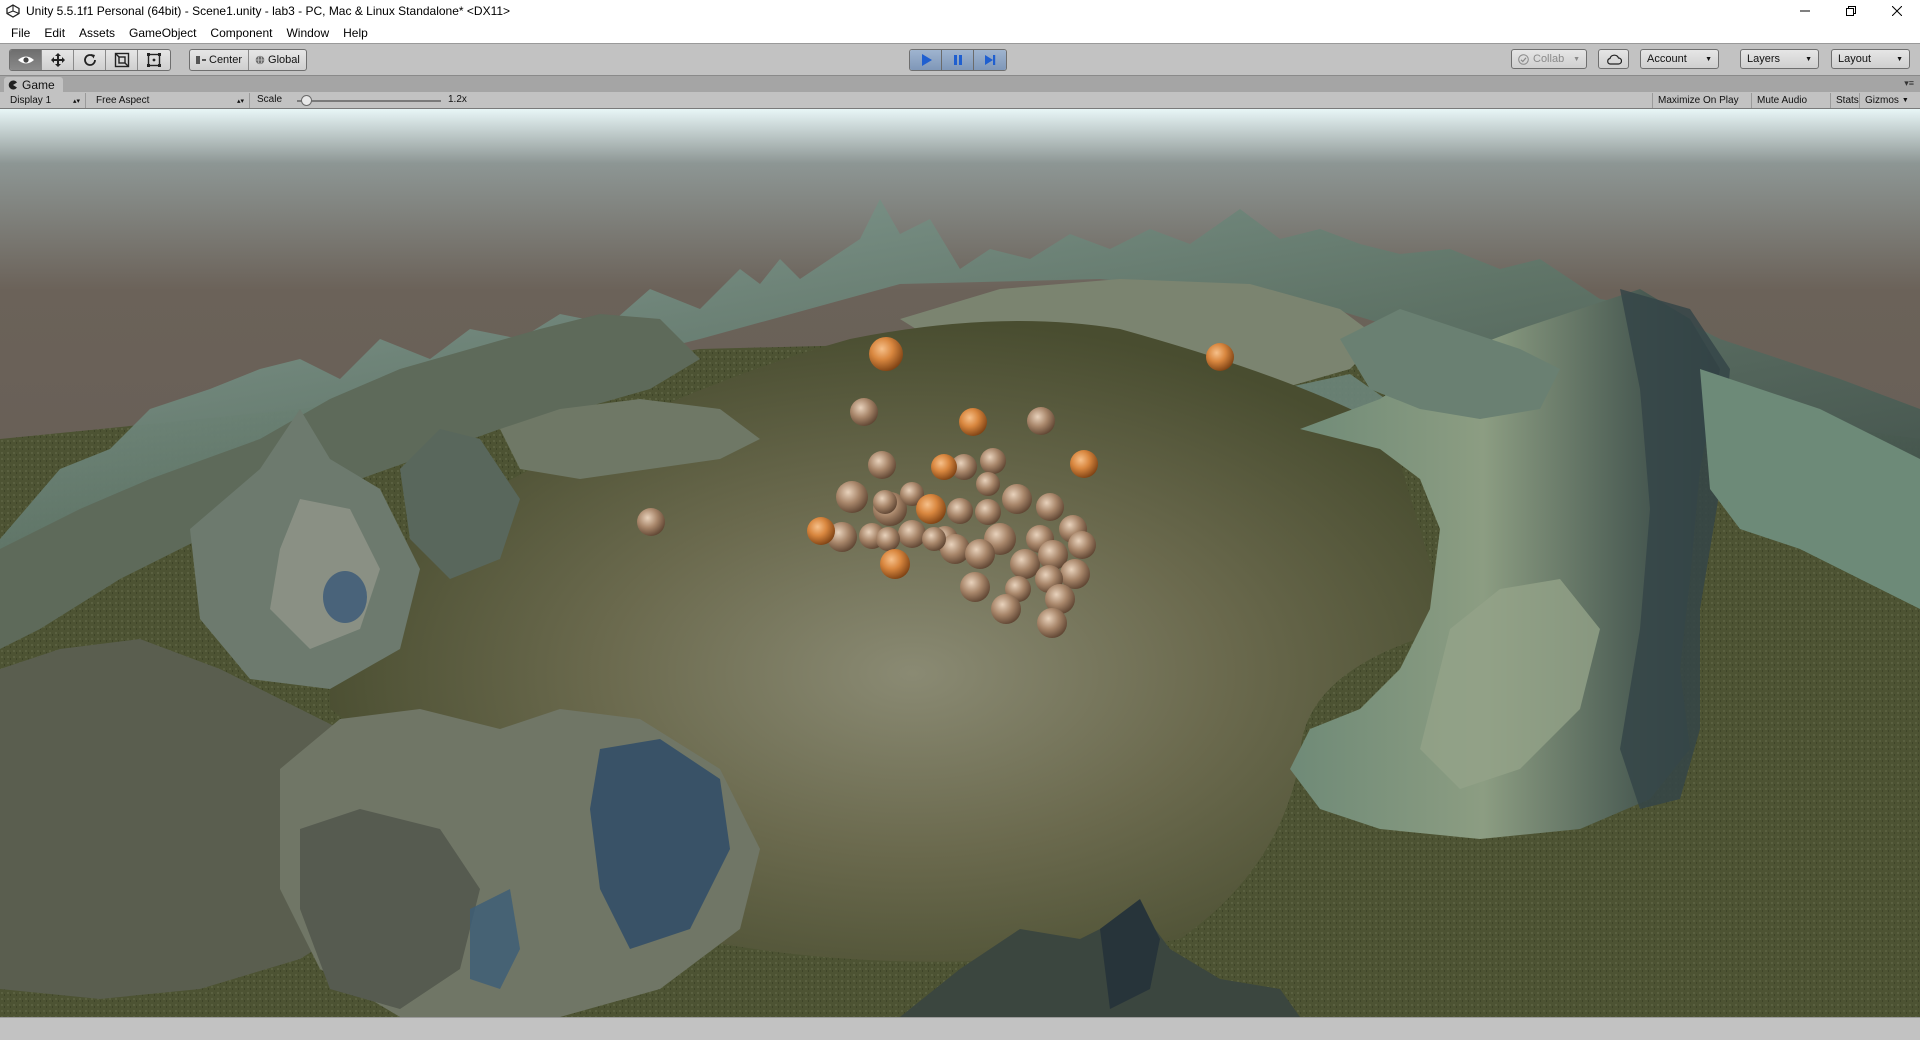 The height and width of the screenshot is (1040, 1920). I want to click on globe-icon, so click(260, 60).